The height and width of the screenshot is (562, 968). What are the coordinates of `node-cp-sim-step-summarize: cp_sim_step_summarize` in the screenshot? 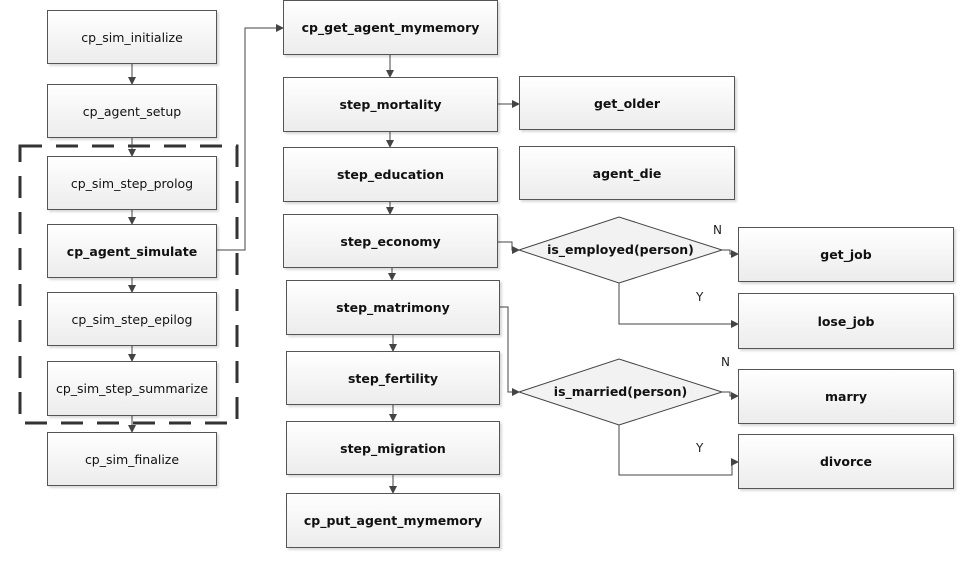 It's located at (132, 388).